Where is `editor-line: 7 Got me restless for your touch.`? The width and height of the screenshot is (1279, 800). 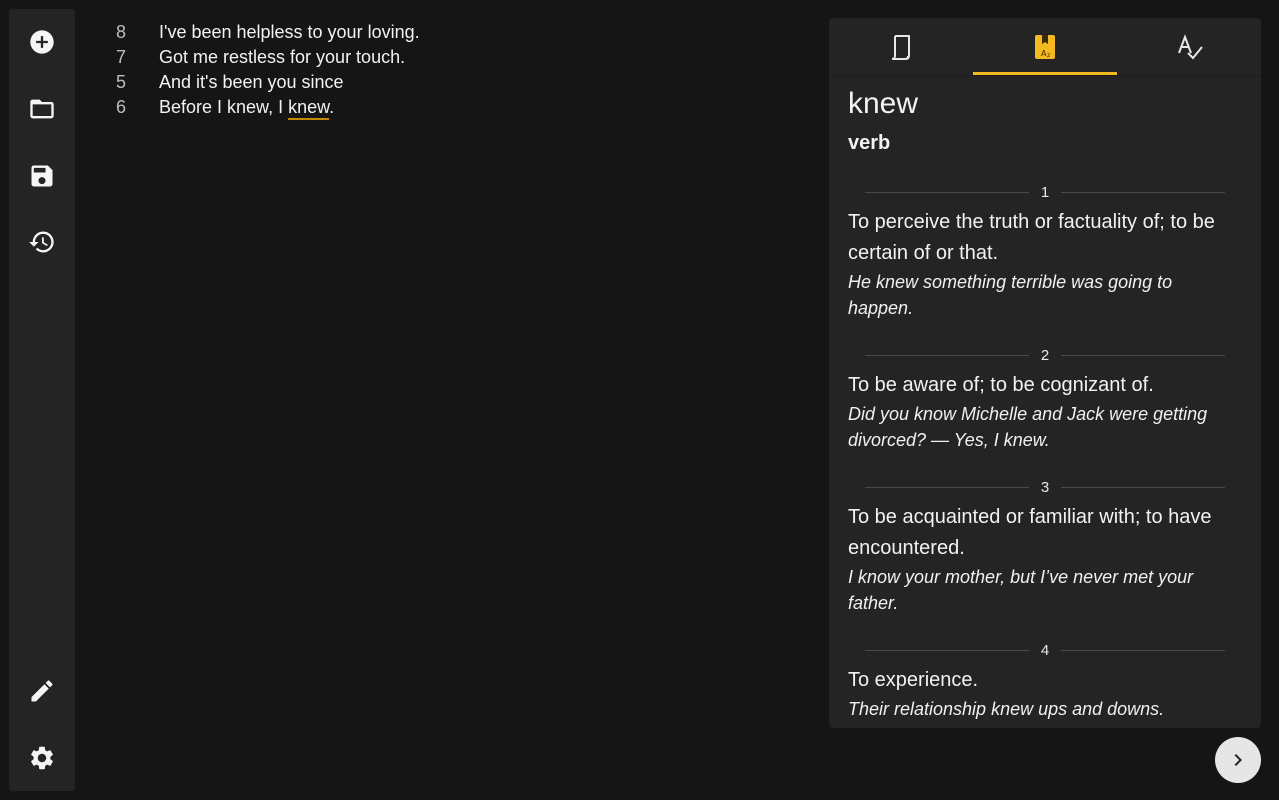
editor-line: 7 Got me restless for your touch. is located at coordinates (450, 57).